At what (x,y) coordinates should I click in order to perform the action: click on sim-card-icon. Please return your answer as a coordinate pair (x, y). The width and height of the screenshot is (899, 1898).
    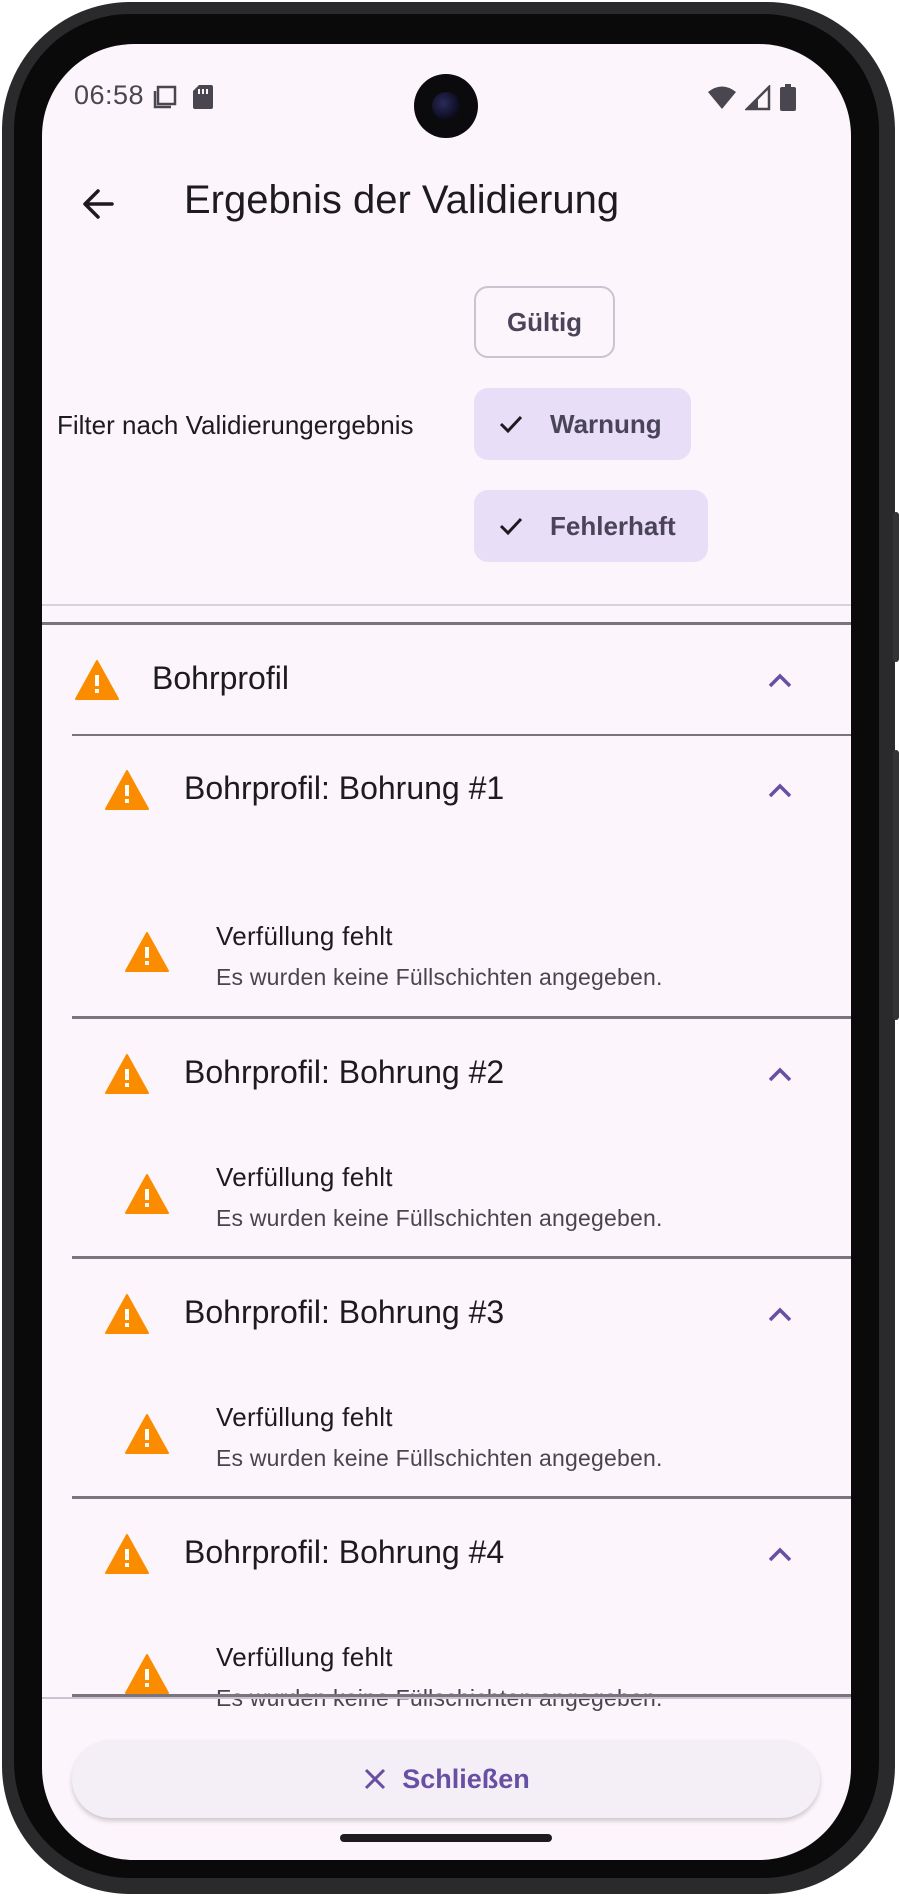
    Looking at the image, I should click on (203, 97).